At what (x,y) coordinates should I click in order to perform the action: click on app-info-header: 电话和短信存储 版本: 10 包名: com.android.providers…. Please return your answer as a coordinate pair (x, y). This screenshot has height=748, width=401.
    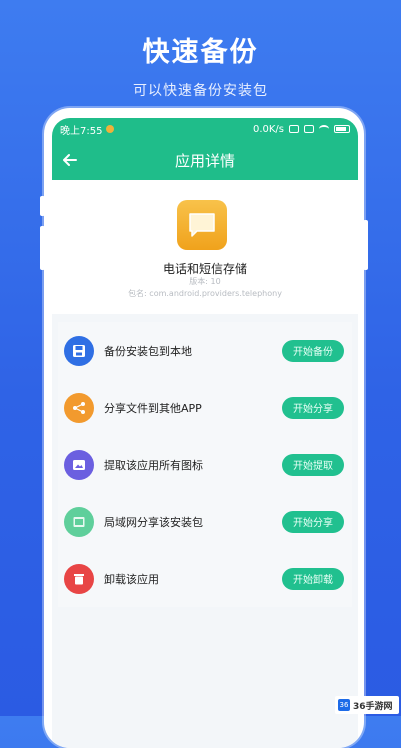
    Looking at the image, I should click on (205, 247).